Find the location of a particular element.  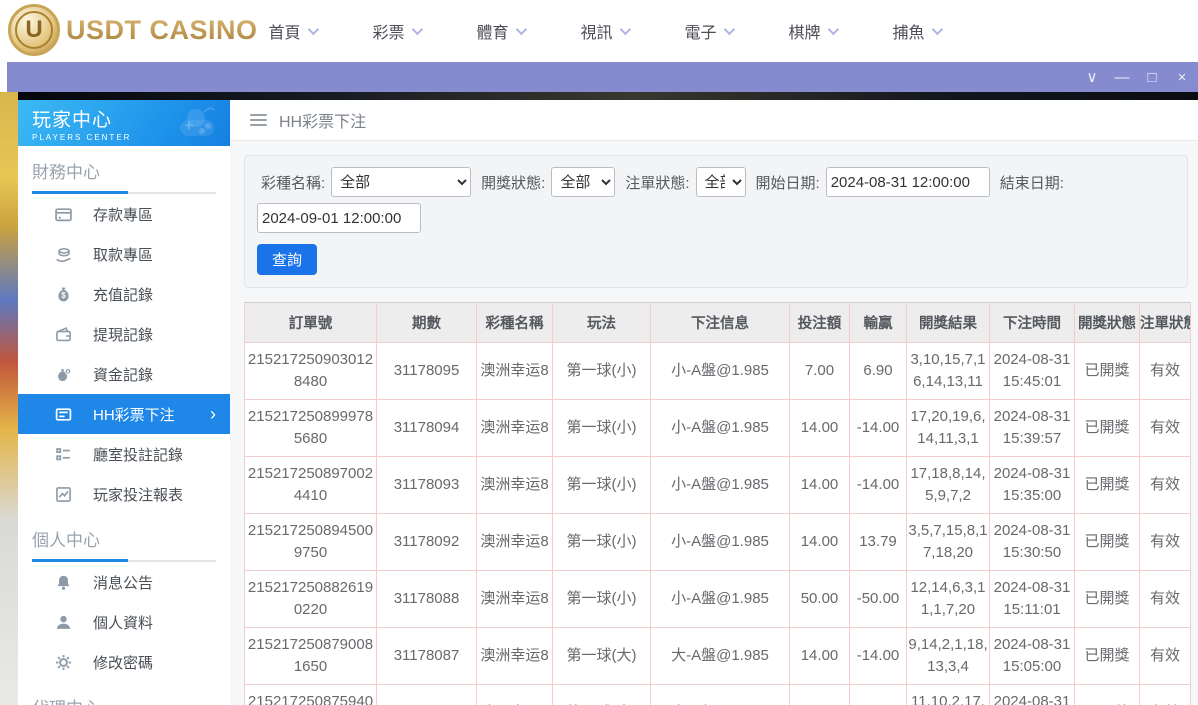

maximize-icon: □ is located at coordinates (1152, 77).